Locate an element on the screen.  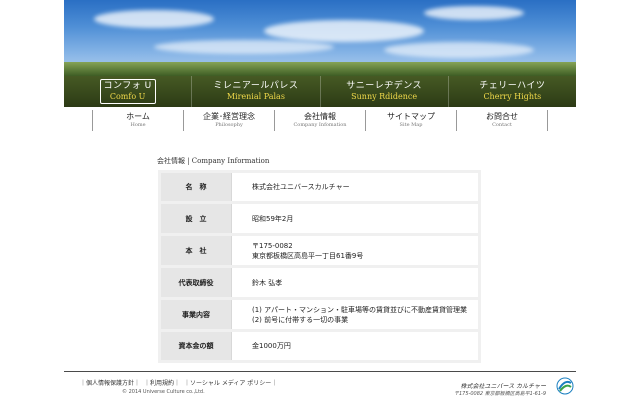
nav-home: ホーム Home is located at coordinates (137, 120).